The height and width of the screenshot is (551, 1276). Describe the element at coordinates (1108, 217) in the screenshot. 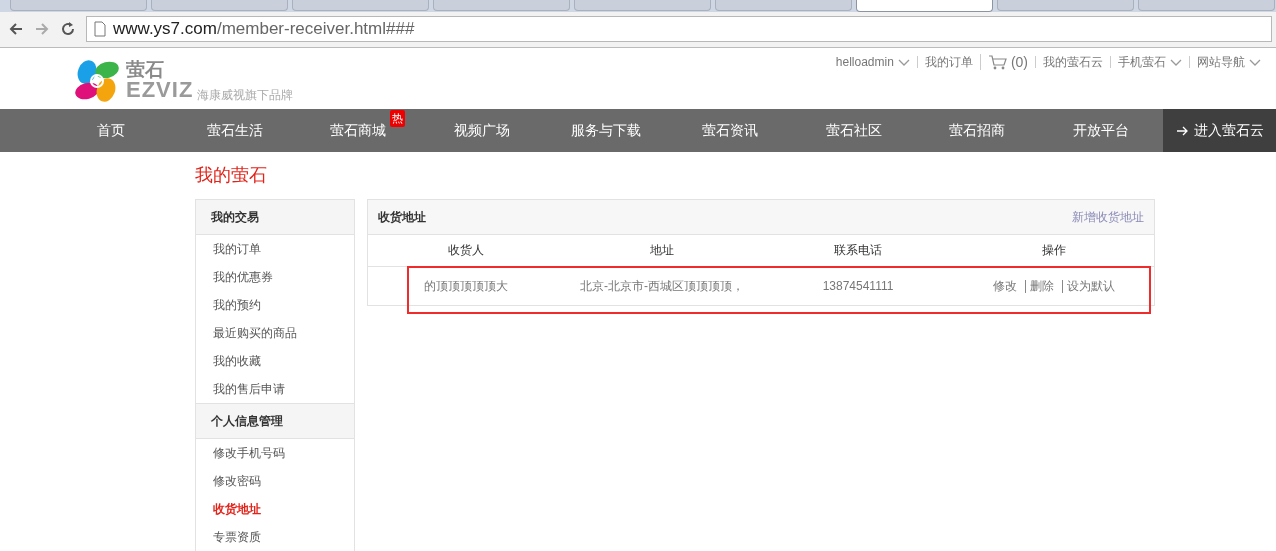

I see `add-address-link: 新增收货地址` at that location.